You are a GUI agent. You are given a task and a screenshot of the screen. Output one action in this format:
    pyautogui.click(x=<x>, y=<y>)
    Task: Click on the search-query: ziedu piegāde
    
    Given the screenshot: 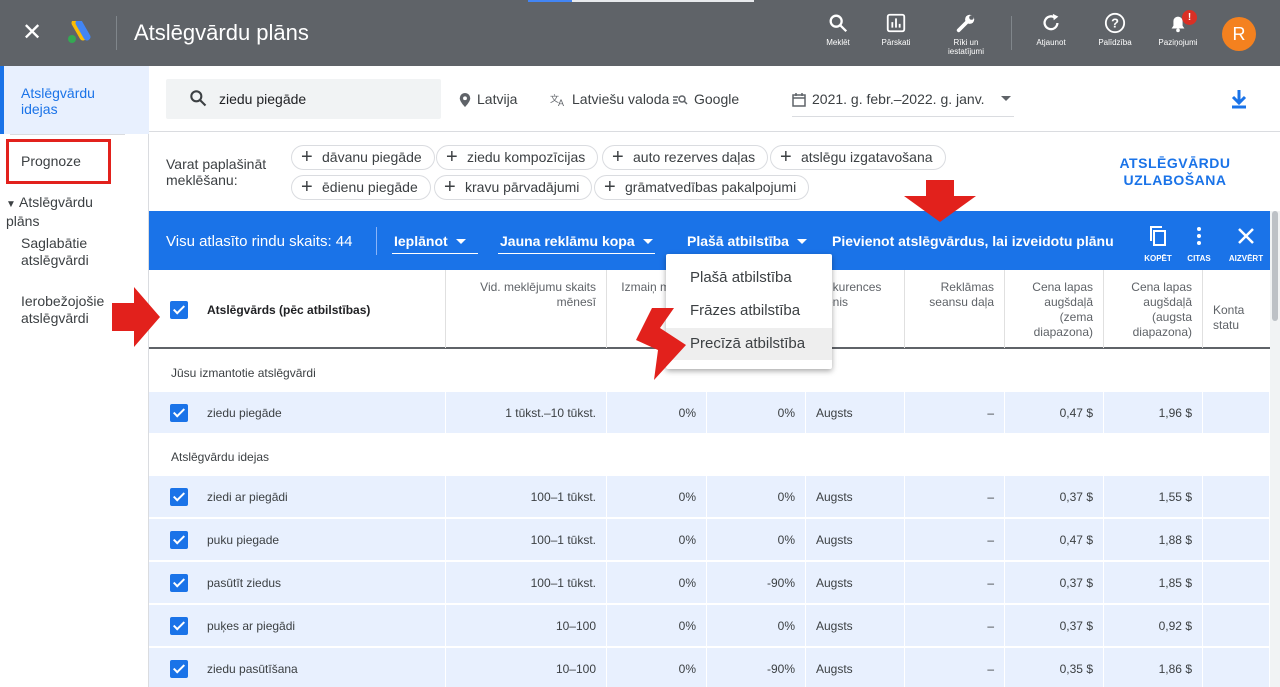 What is the action you would take?
    pyautogui.click(x=263, y=99)
    